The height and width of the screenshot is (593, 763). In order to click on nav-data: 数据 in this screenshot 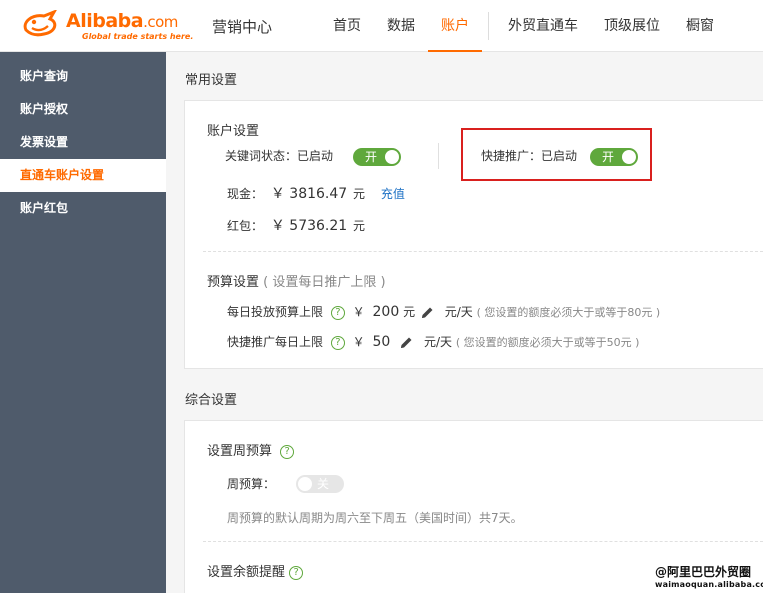, I will do `click(401, 26)`.